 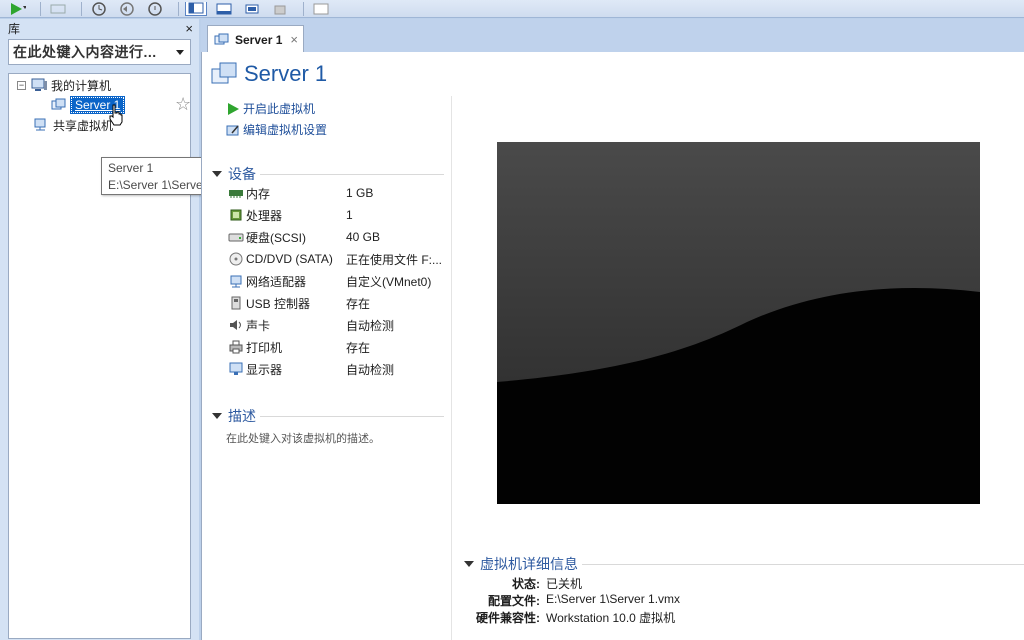 I want to click on cd-icon, so click(x=236, y=259).